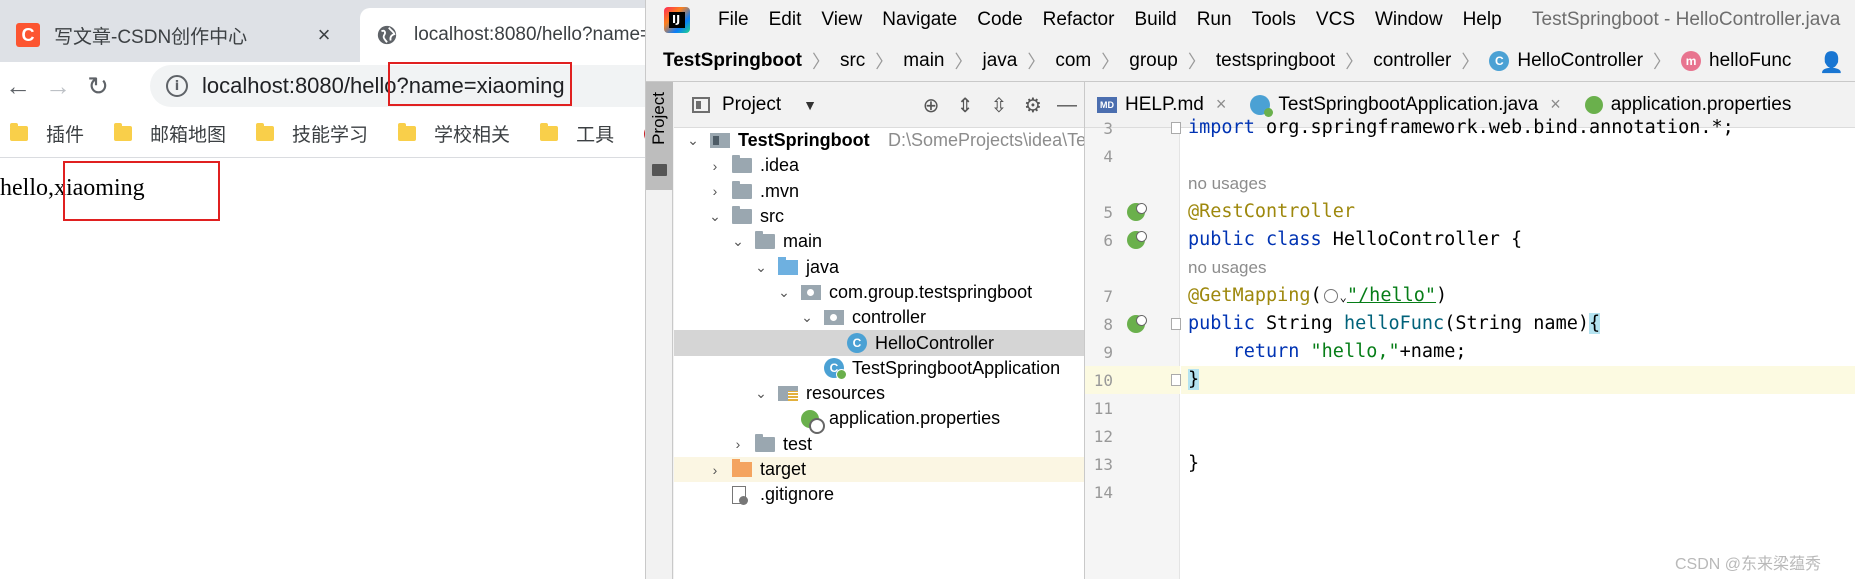  I want to click on tree-item: › test, so click(879, 444).